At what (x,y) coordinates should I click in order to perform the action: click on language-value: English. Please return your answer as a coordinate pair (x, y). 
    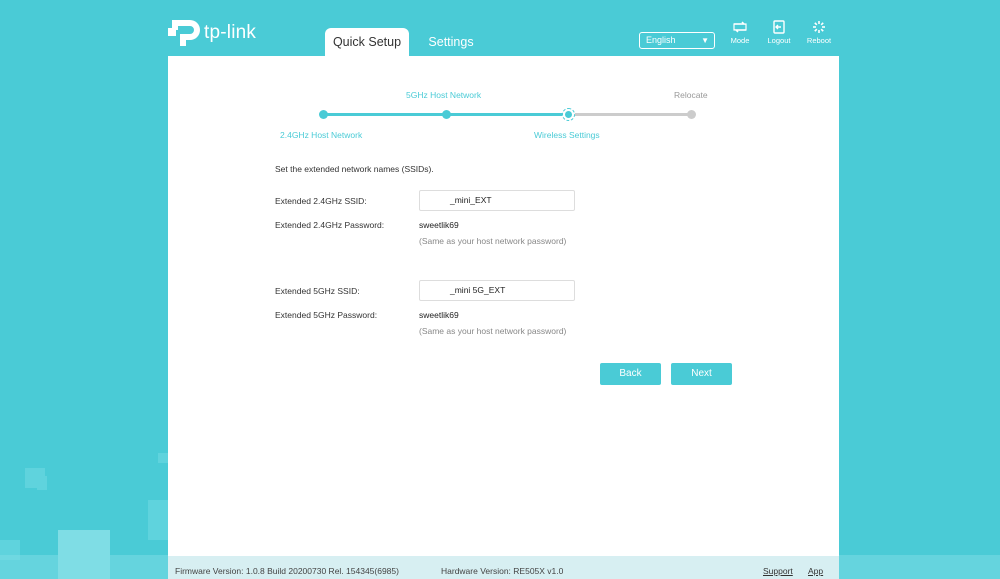
    Looking at the image, I should click on (661, 40).